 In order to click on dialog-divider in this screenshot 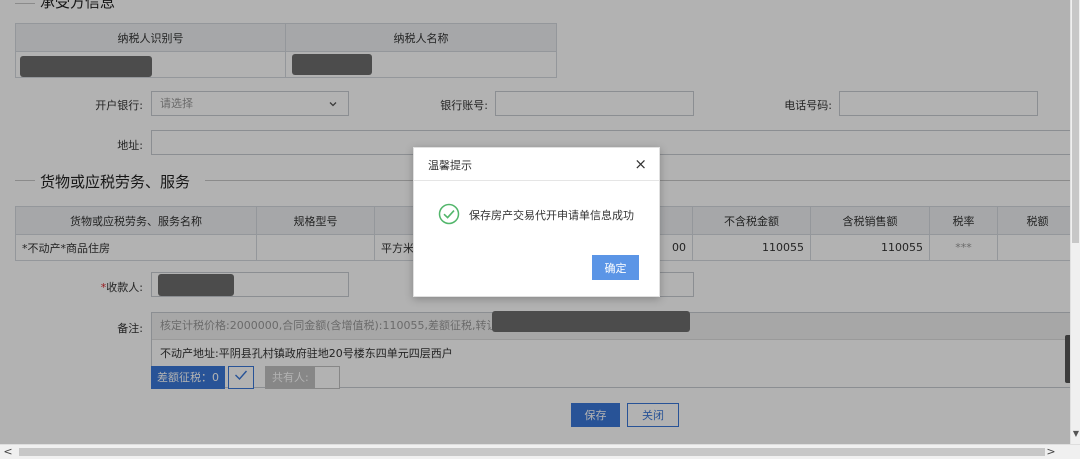, I will do `click(536, 180)`.